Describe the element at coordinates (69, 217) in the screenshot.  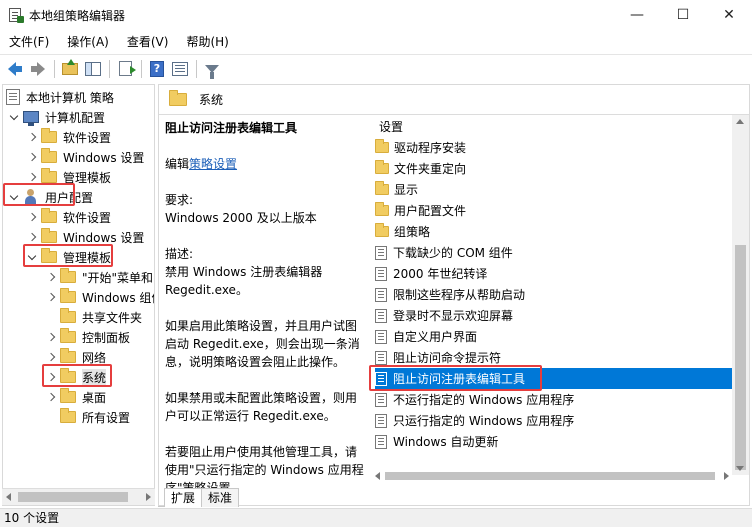
I see `tree-item-uc-software: 软件设置` at that location.